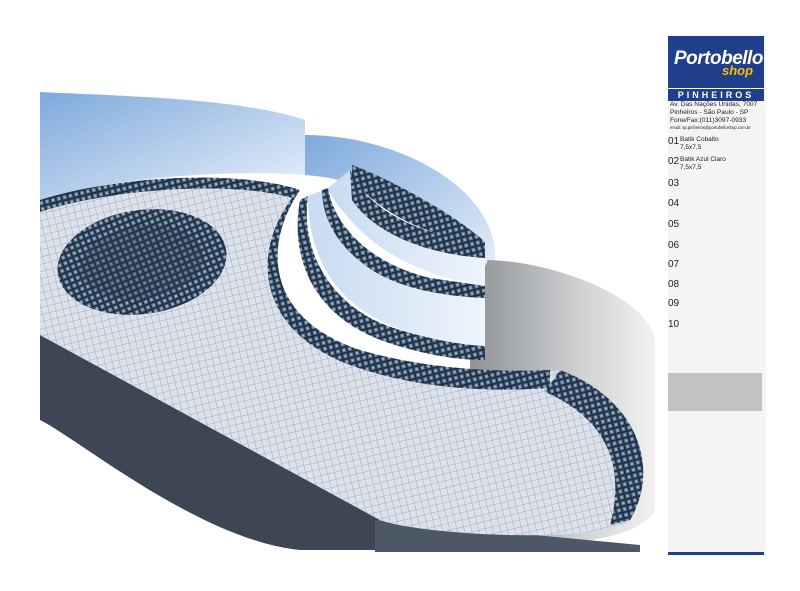 Image resolution: width=800 pixels, height=591 pixels. Describe the element at coordinates (714, 104) in the screenshot. I see `address-line-1: Av. Das Nações Unidas, 7007` at that location.